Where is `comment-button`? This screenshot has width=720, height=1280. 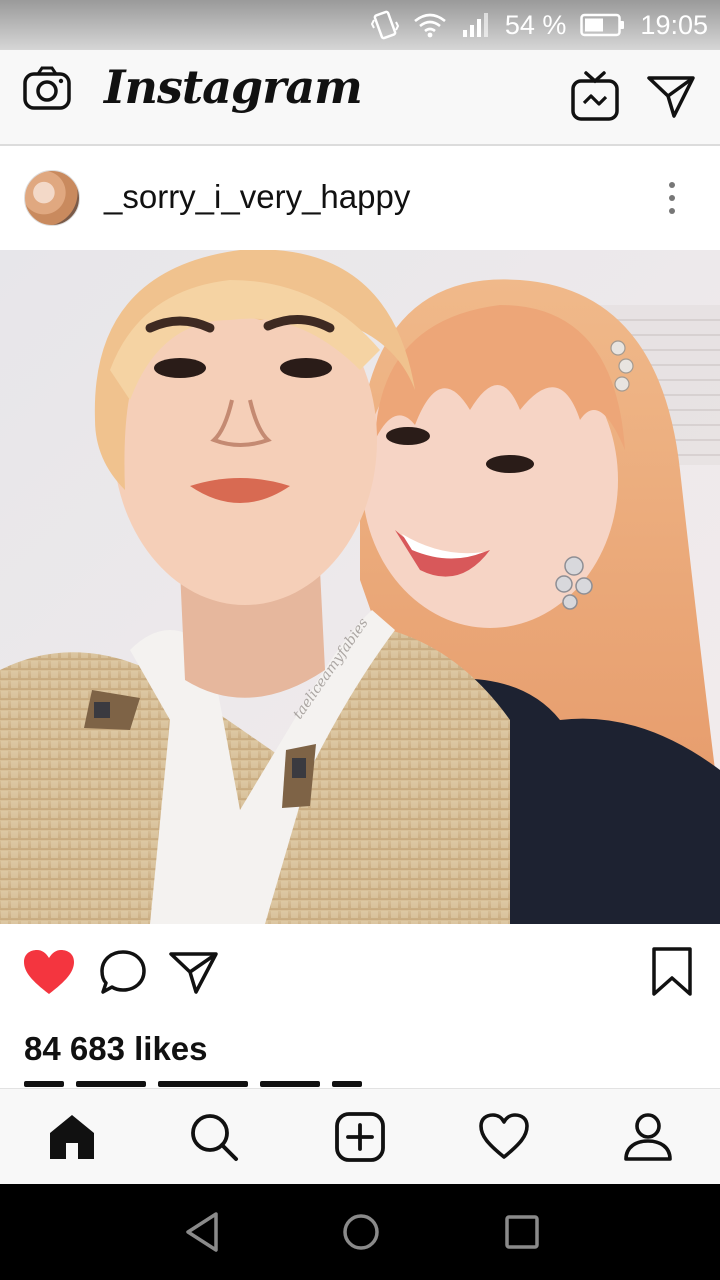
comment-button is located at coordinates (123, 975).